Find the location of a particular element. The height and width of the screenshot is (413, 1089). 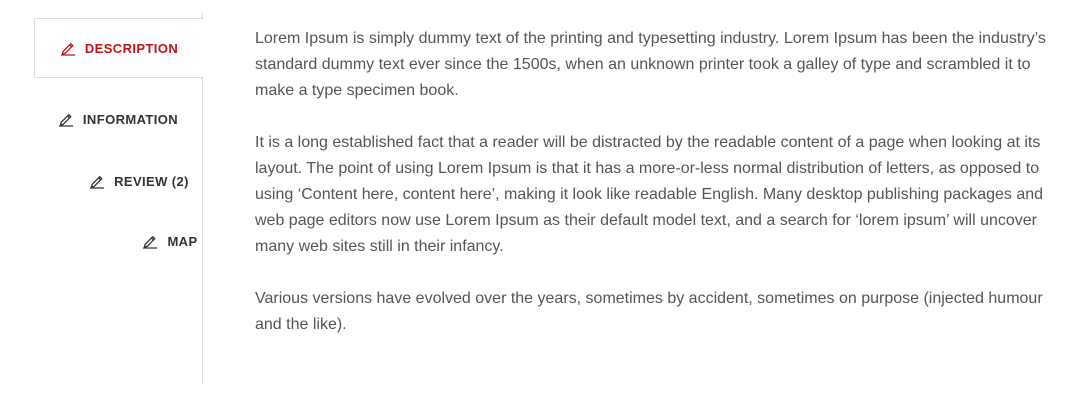

tab-review: REVIEW (2) is located at coordinates (139, 181).